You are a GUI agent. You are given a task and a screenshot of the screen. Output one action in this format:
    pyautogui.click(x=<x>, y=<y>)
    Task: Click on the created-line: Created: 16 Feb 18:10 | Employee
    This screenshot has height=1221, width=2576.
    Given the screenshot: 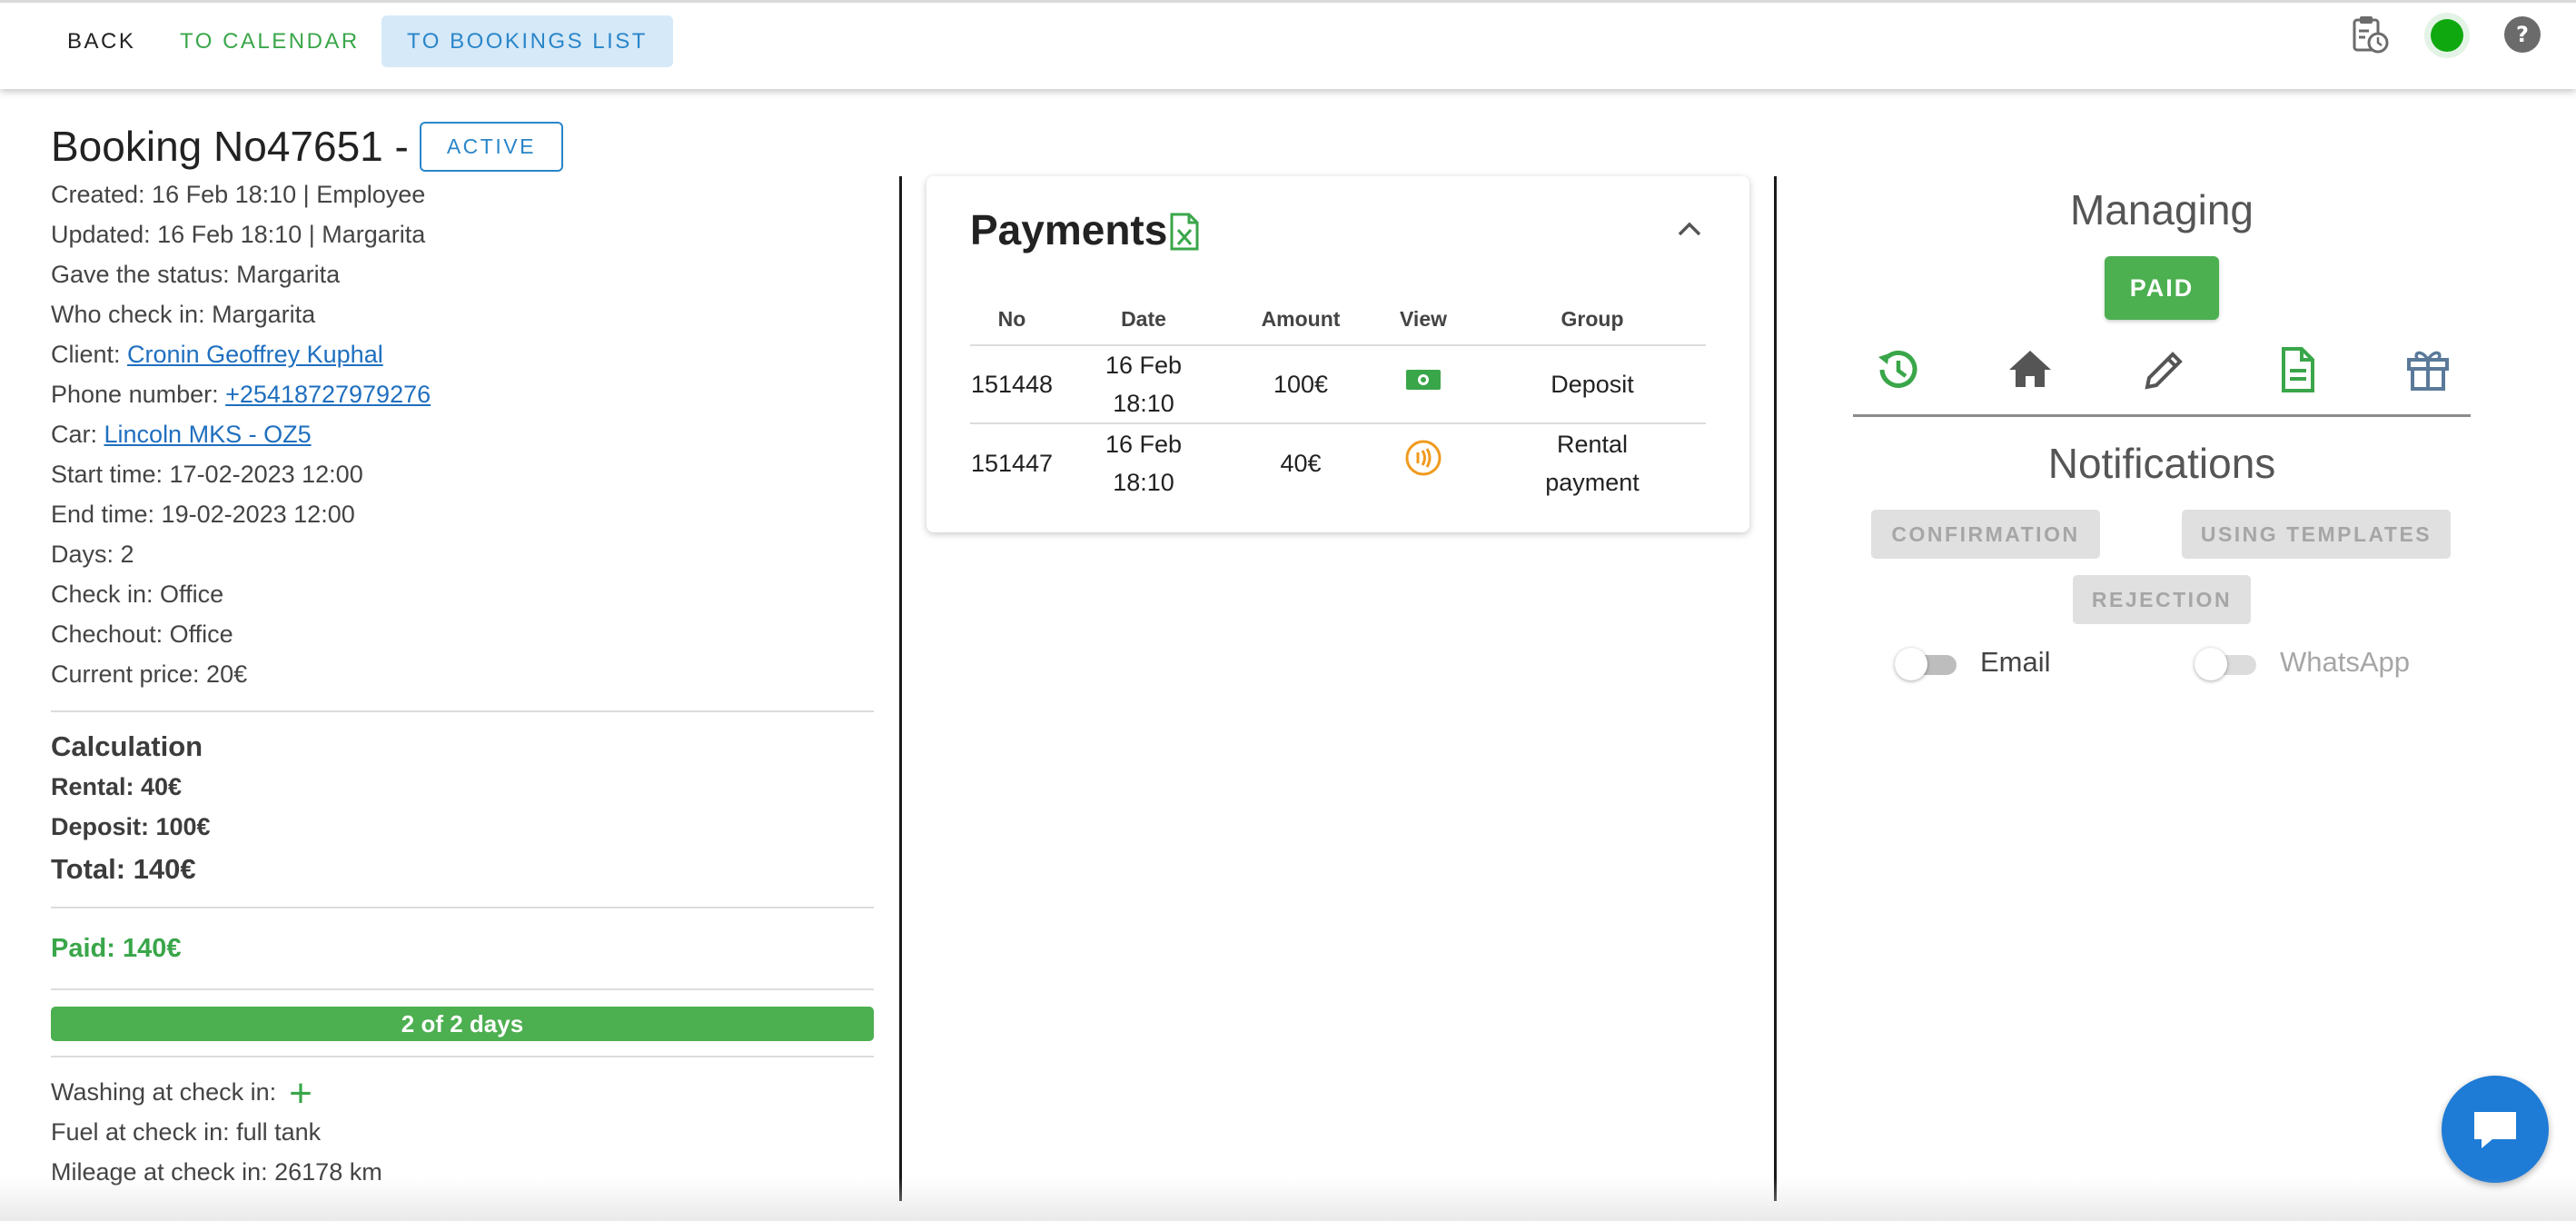 What is the action you would take?
    pyautogui.click(x=239, y=194)
    